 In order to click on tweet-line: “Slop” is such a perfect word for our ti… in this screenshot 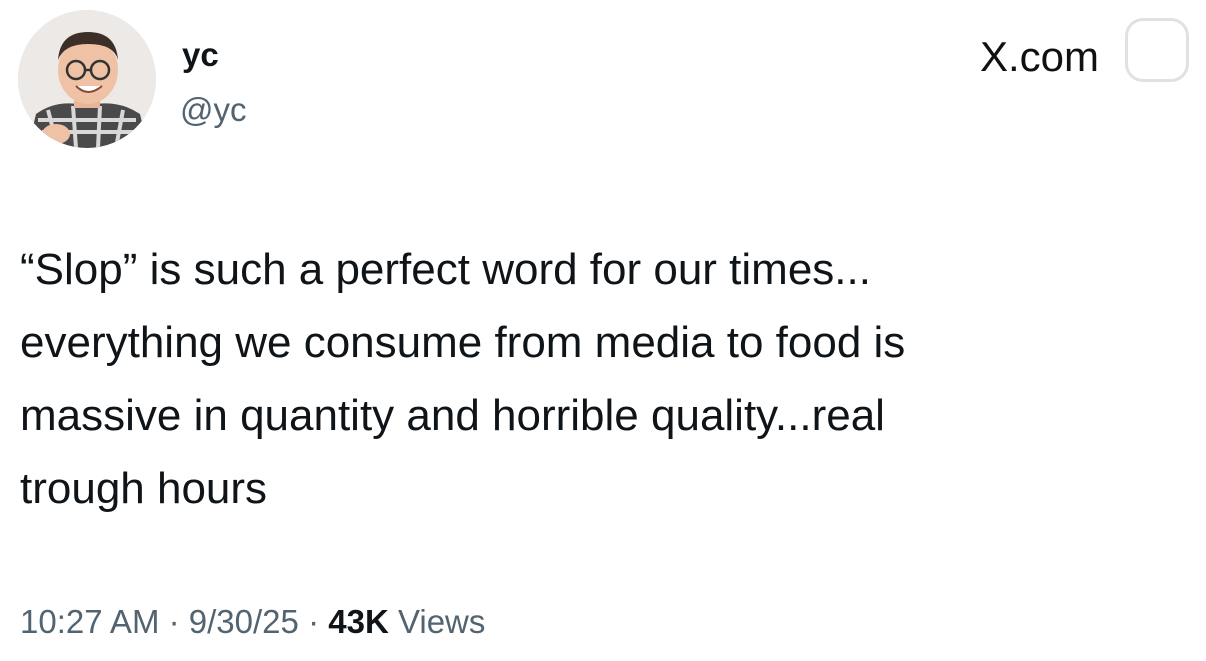, I will do `click(445, 269)`.